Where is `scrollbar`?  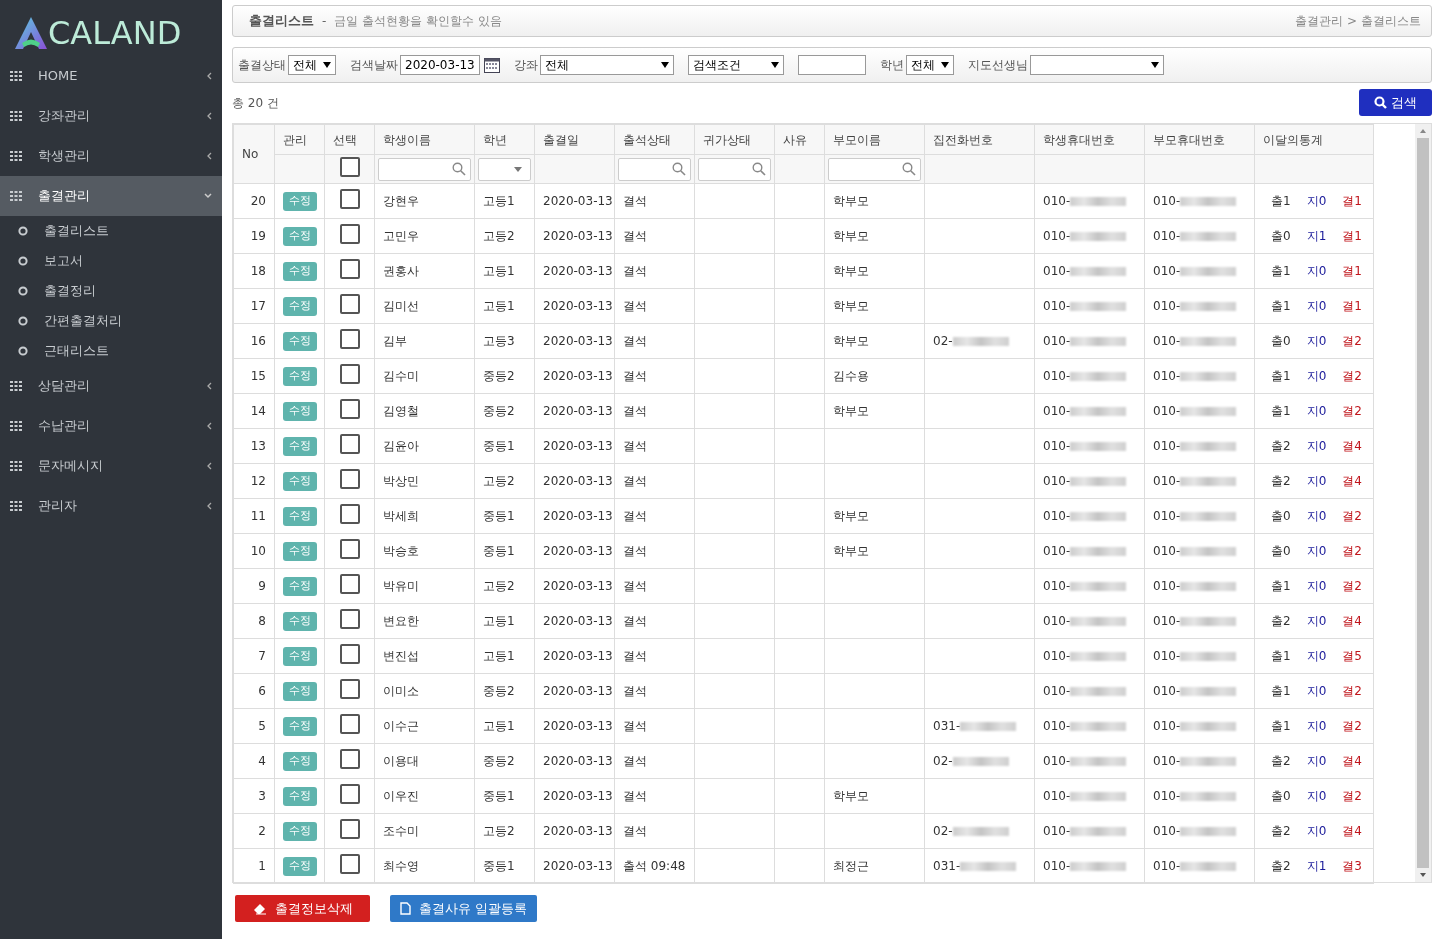 scrollbar is located at coordinates (1423, 503).